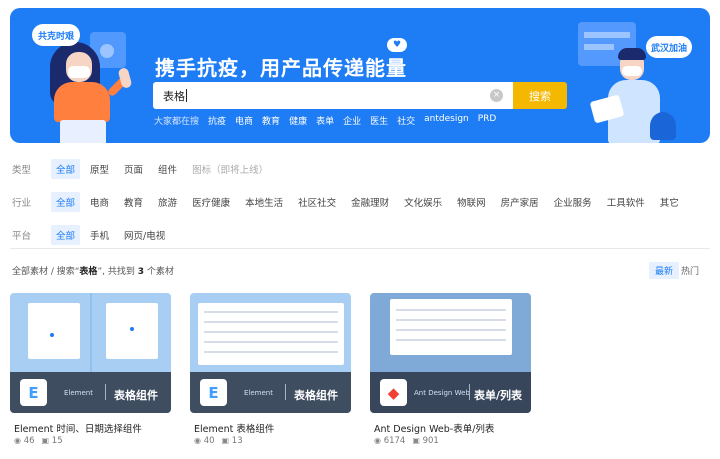 The width and height of the screenshot is (720, 459). I want to click on results-count: 3, so click(140, 272).